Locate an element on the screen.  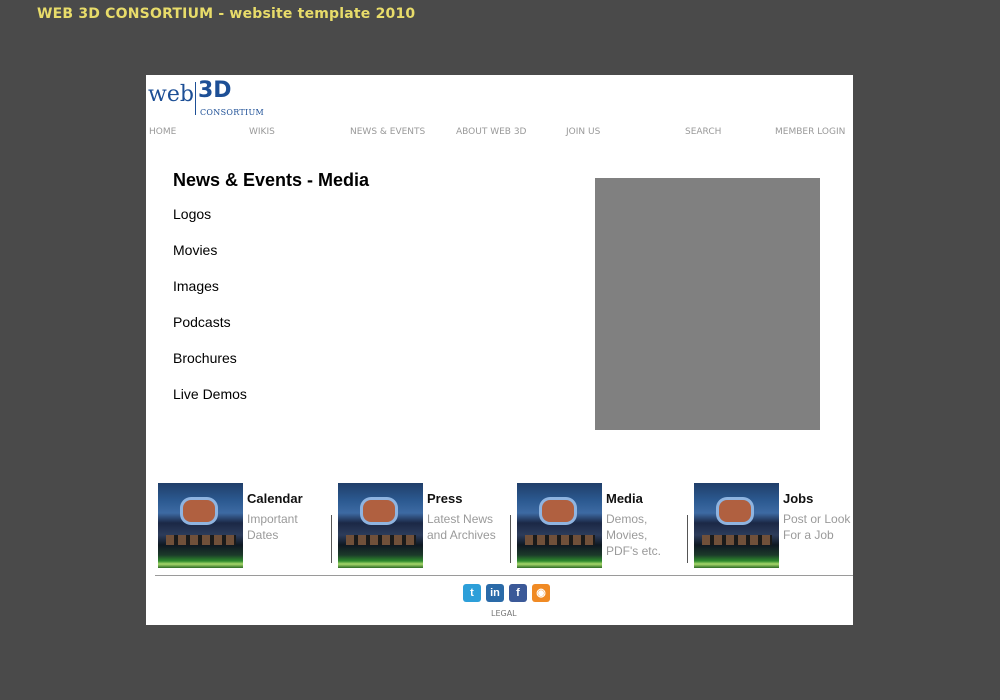
feature-jobs: Jobs Post or Look For a Job is located at coordinates (773, 526).